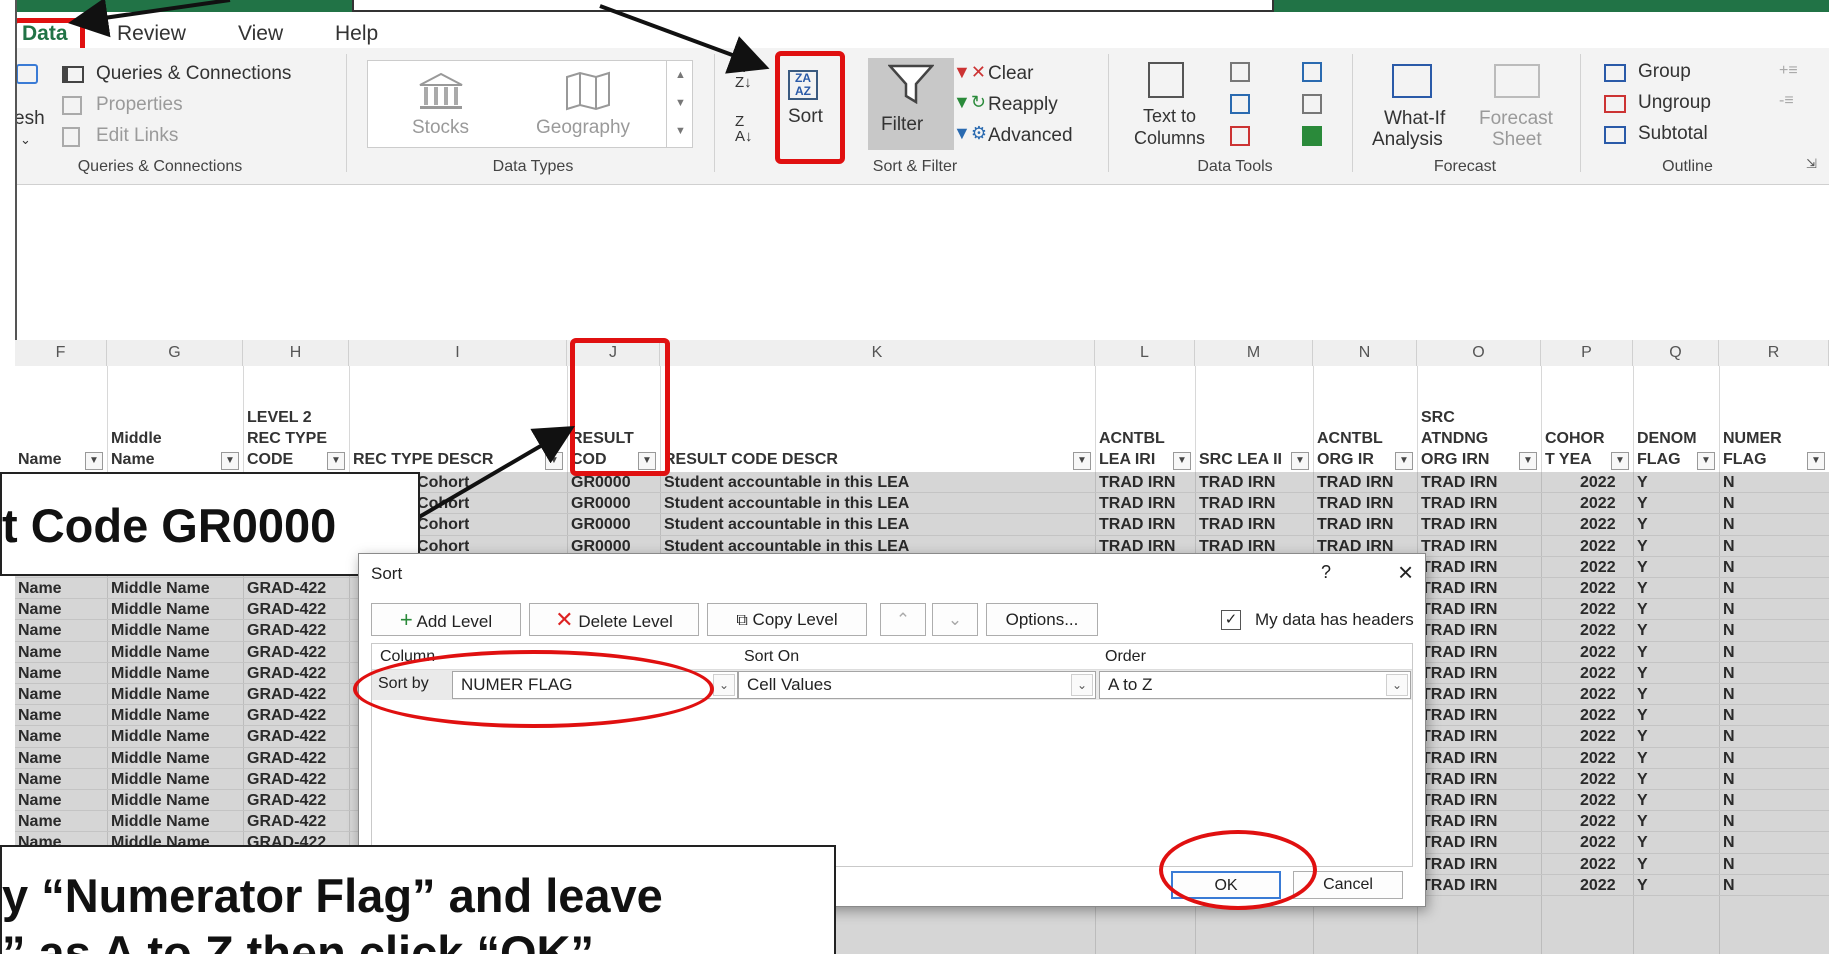  I want to click on arrow-to-data-tab, so click(149, 19).